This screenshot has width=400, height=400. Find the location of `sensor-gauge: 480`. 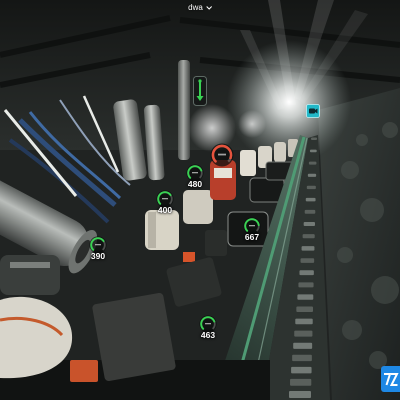

sensor-gauge: 480 is located at coordinates (195, 178).